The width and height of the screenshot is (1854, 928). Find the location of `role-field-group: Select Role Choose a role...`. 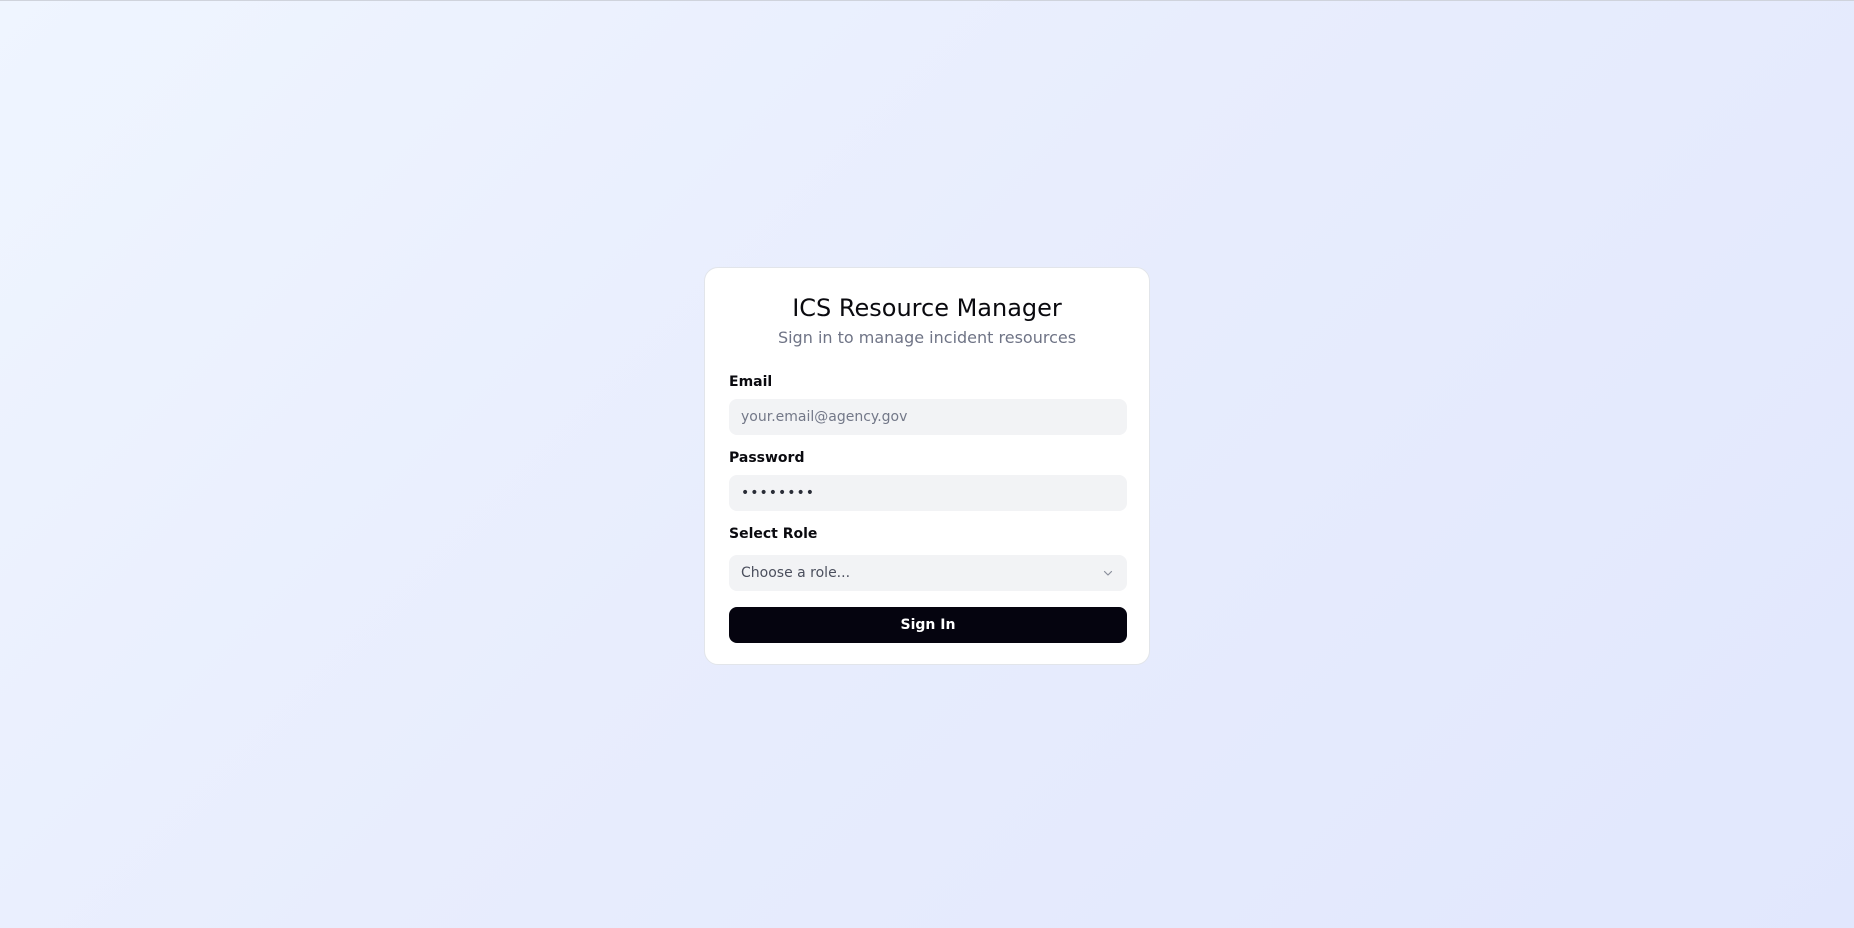

role-field-group: Select Role Choose a role... is located at coordinates (928, 558).